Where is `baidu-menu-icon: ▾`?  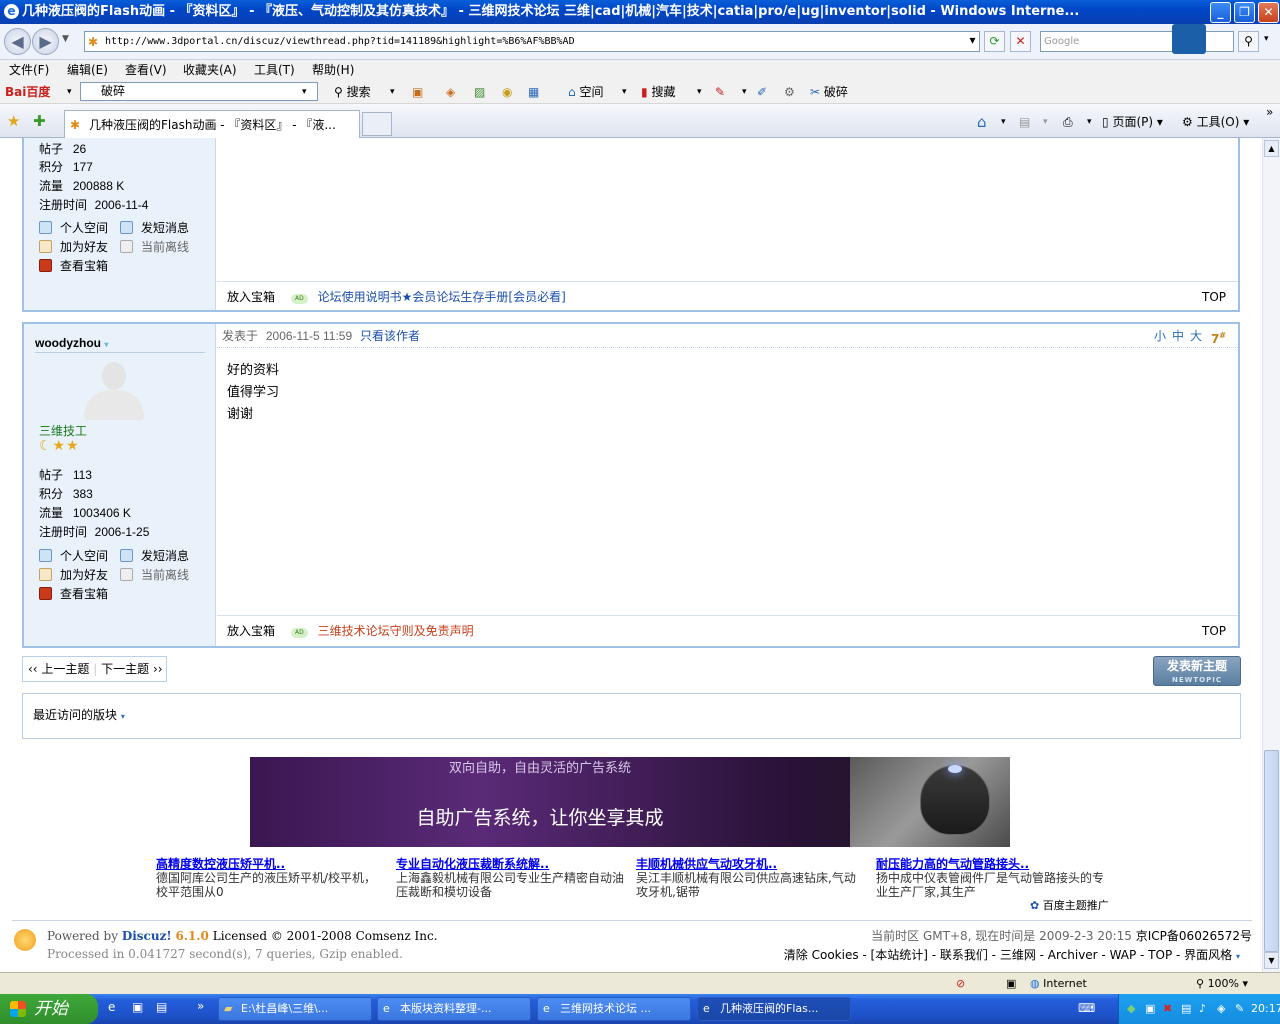 baidu-menu-icon: ▾ is located at coordinates (69, 92).